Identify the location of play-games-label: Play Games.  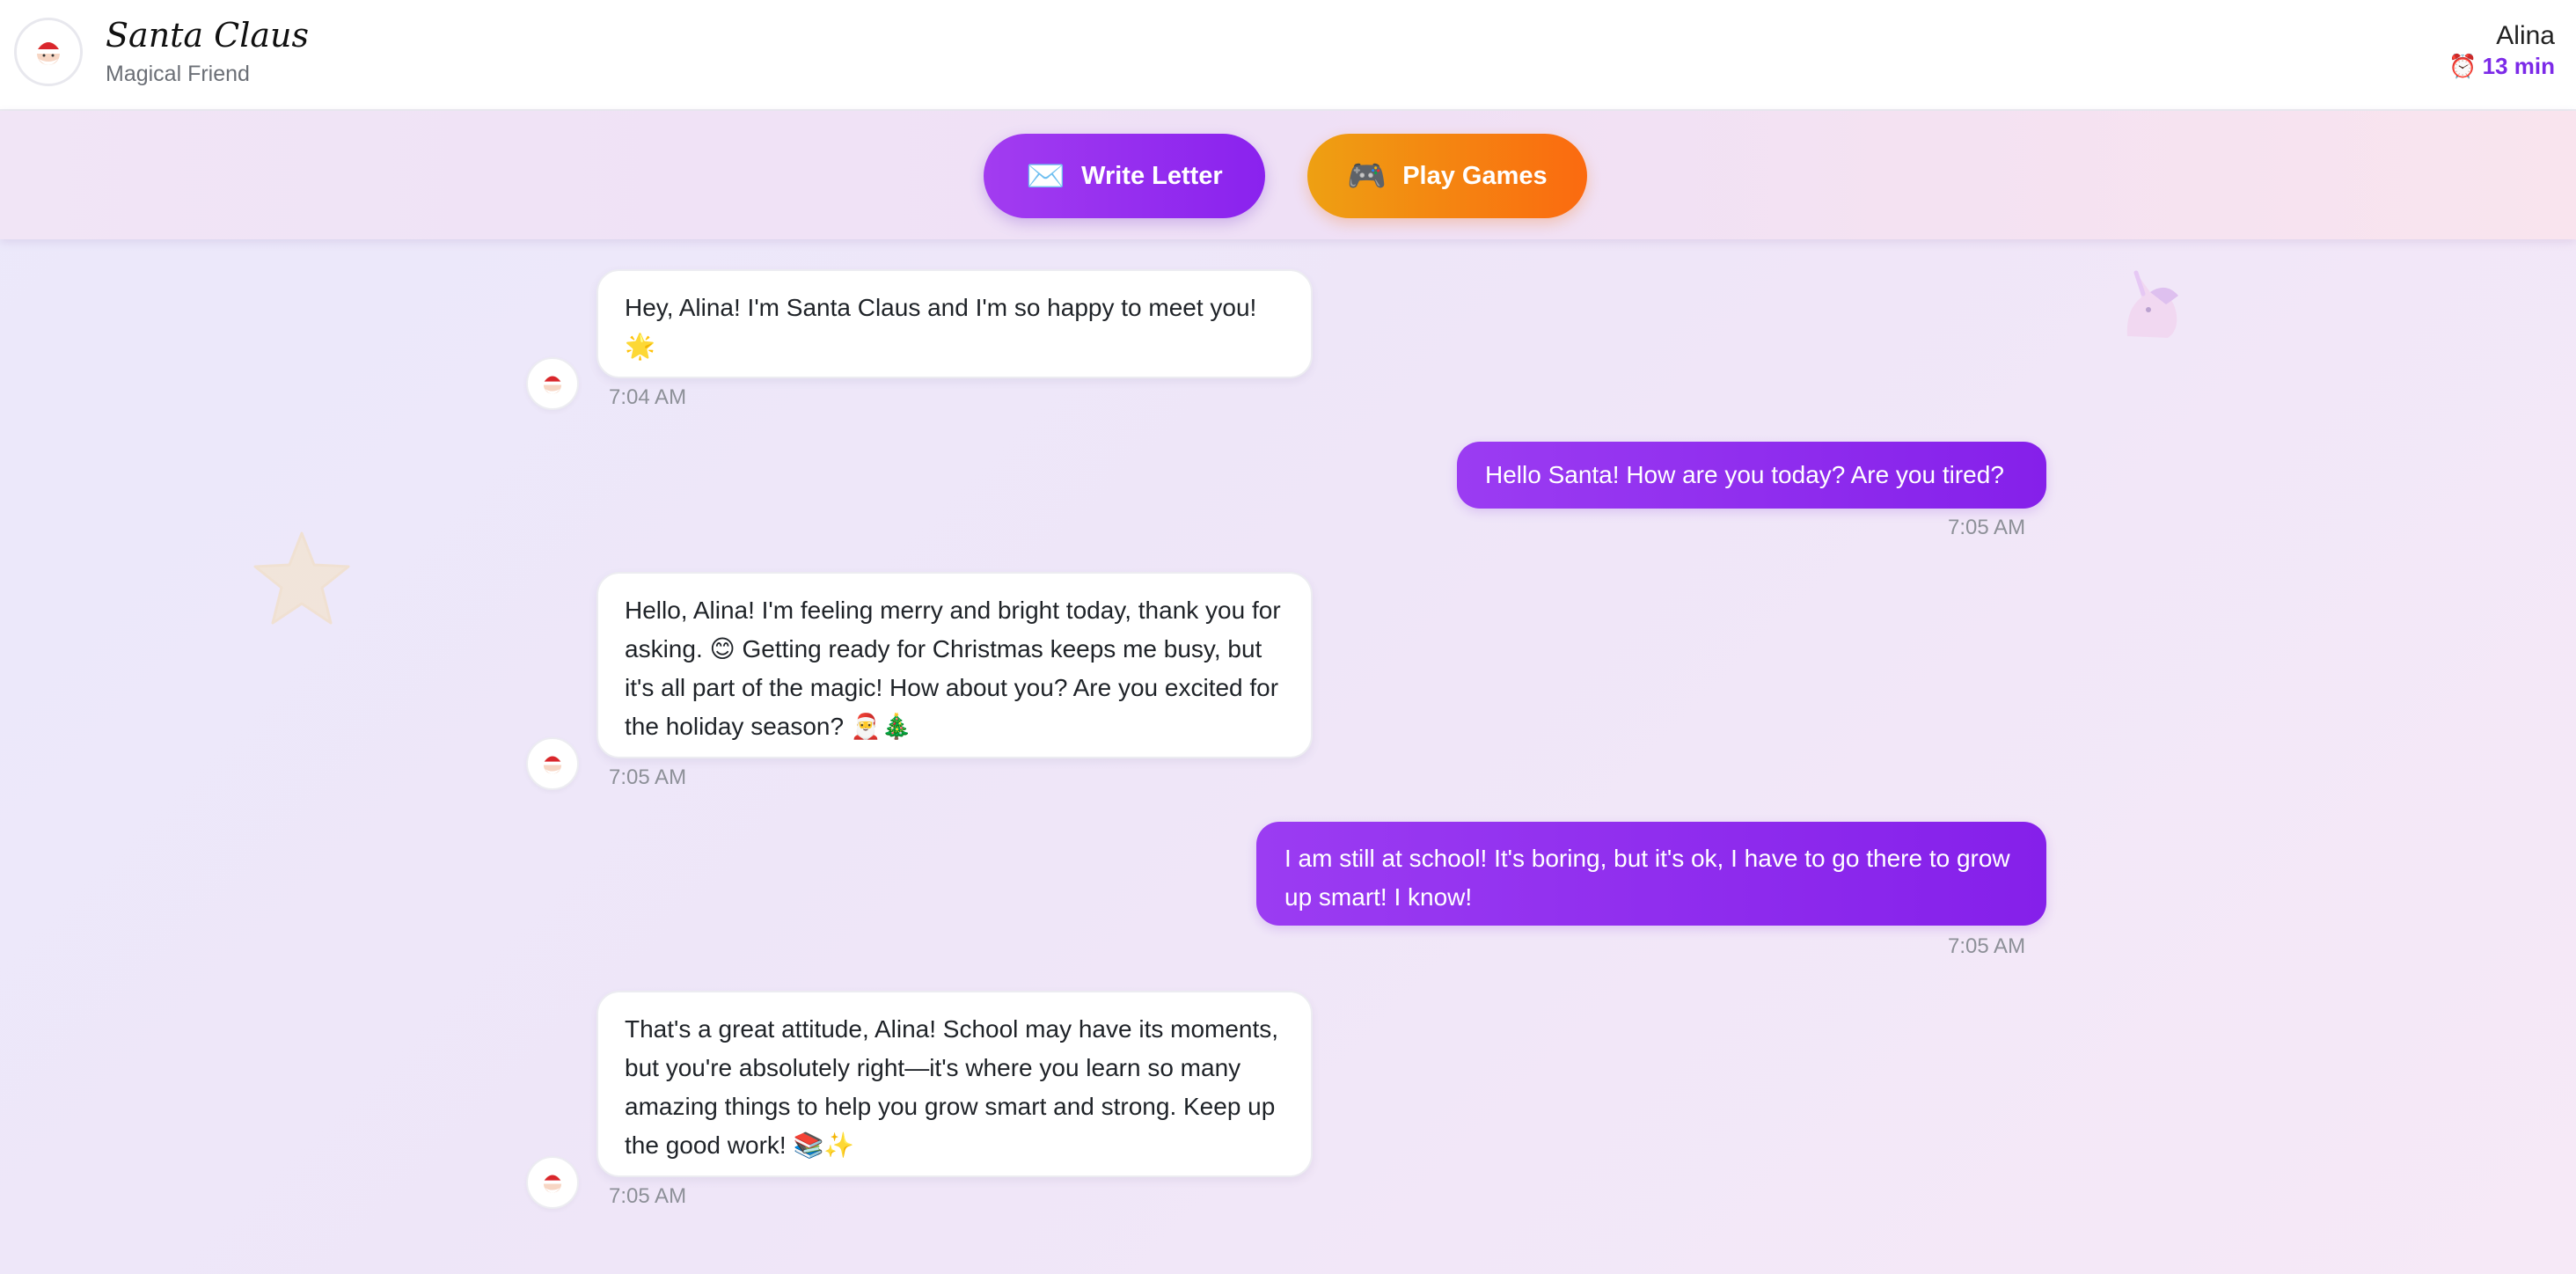
(1475, 175).